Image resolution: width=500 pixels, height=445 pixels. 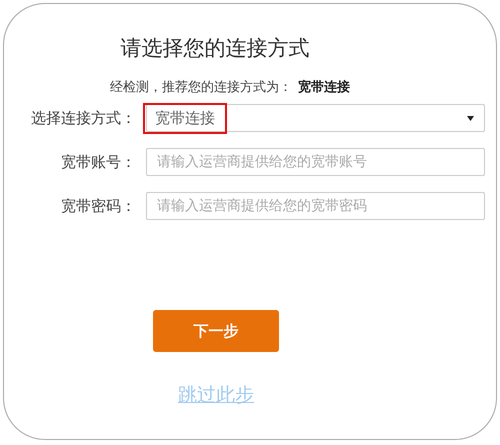 I want to click on field-label: 选择连接方式：, so click(x=83, y=118).